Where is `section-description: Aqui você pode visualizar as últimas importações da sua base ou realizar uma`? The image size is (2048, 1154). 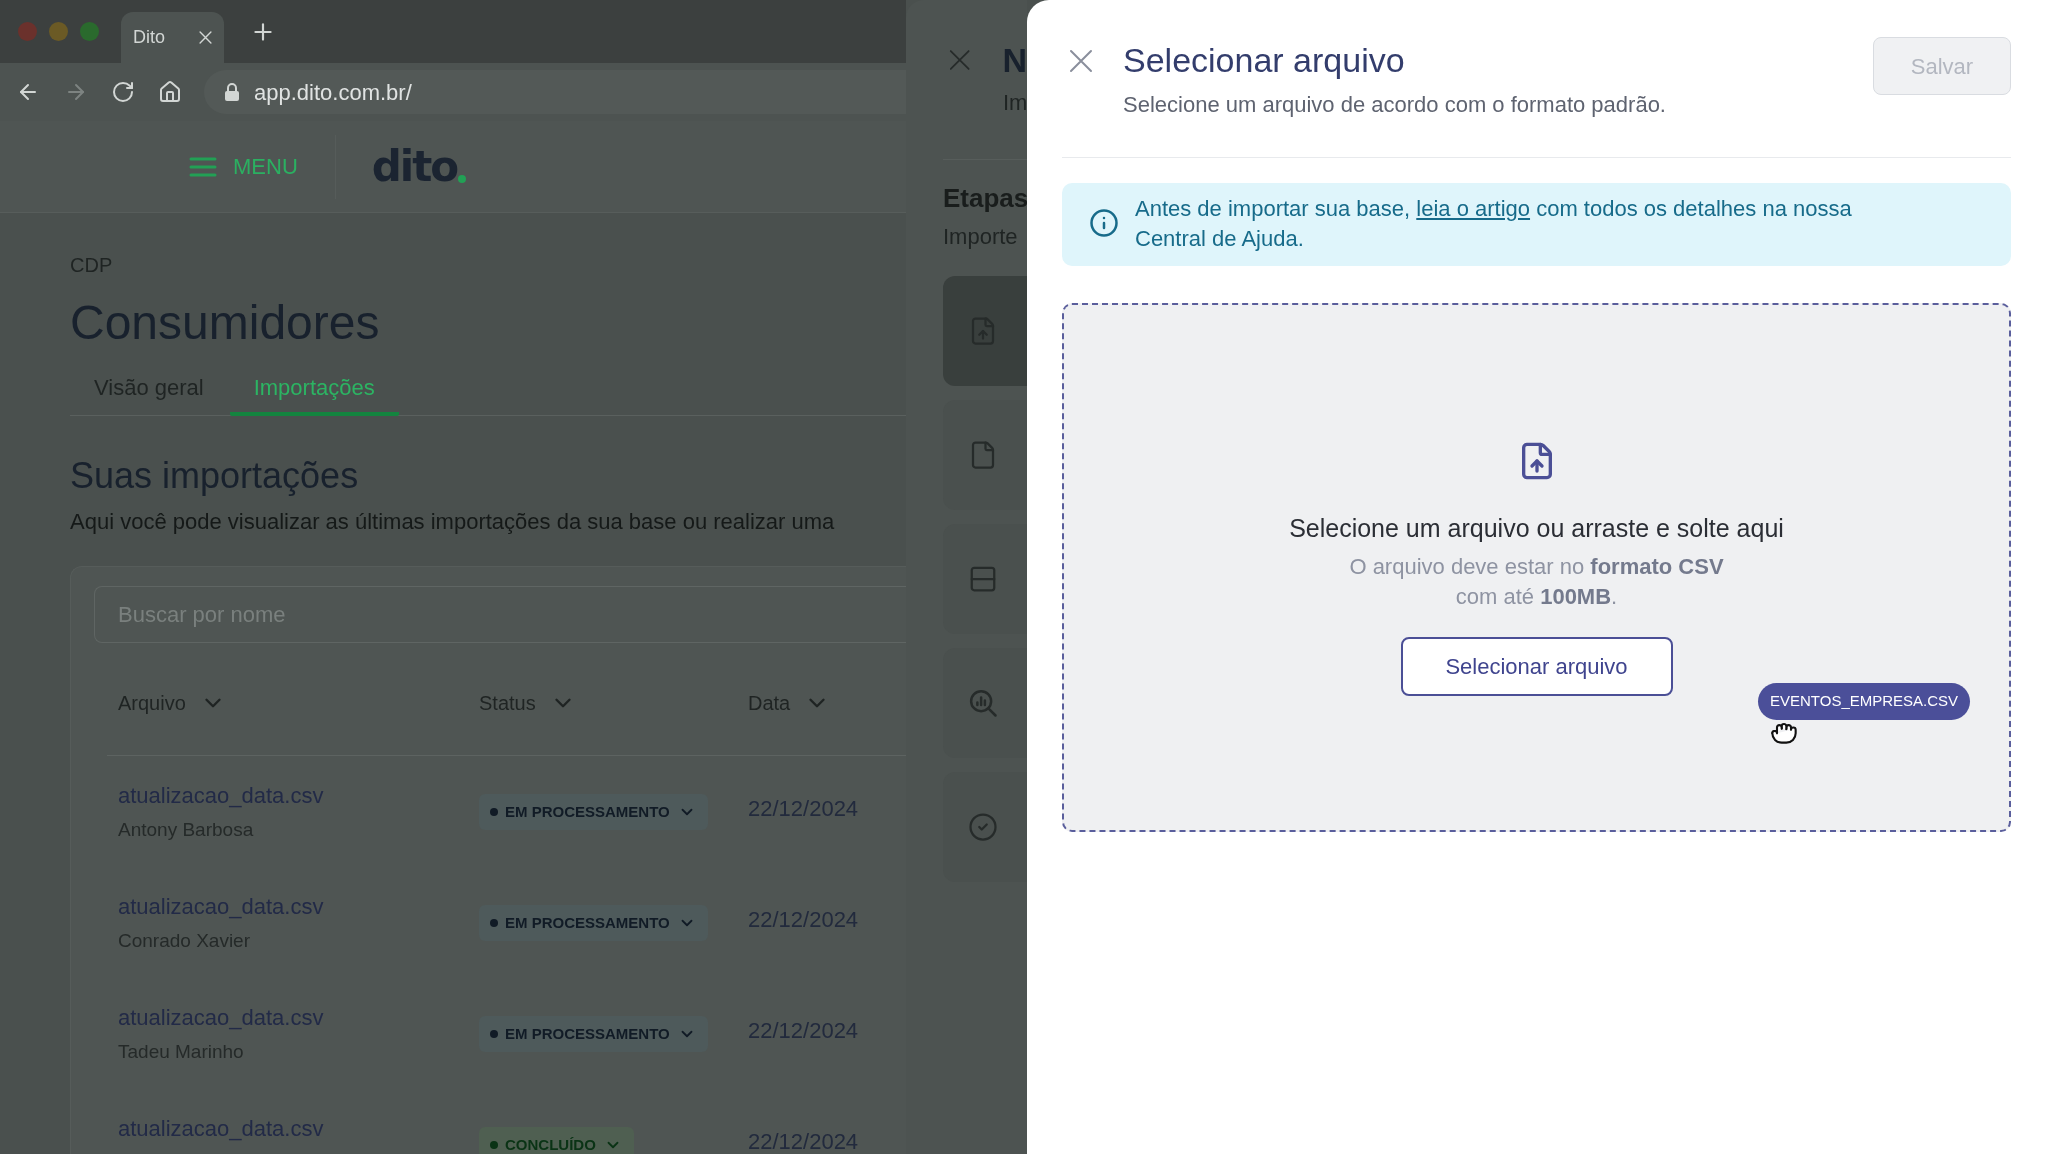 section-description: Aqui você pode visualizar as últimas importações da sua base ou realizar uma is located at coordinates (452, 522).